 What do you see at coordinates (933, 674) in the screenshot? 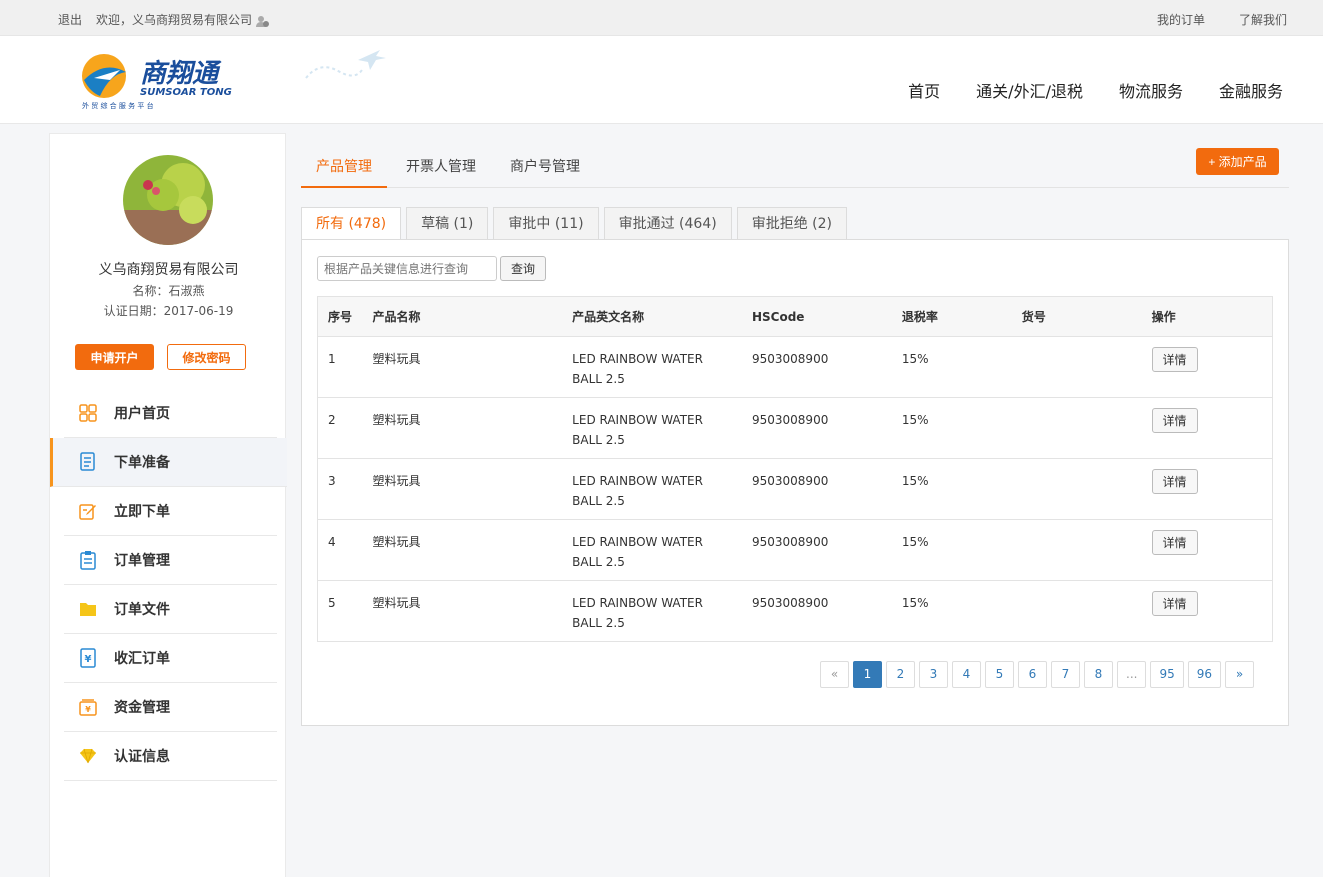
I see `pager-page: 3` at bounding box center [933, 674].